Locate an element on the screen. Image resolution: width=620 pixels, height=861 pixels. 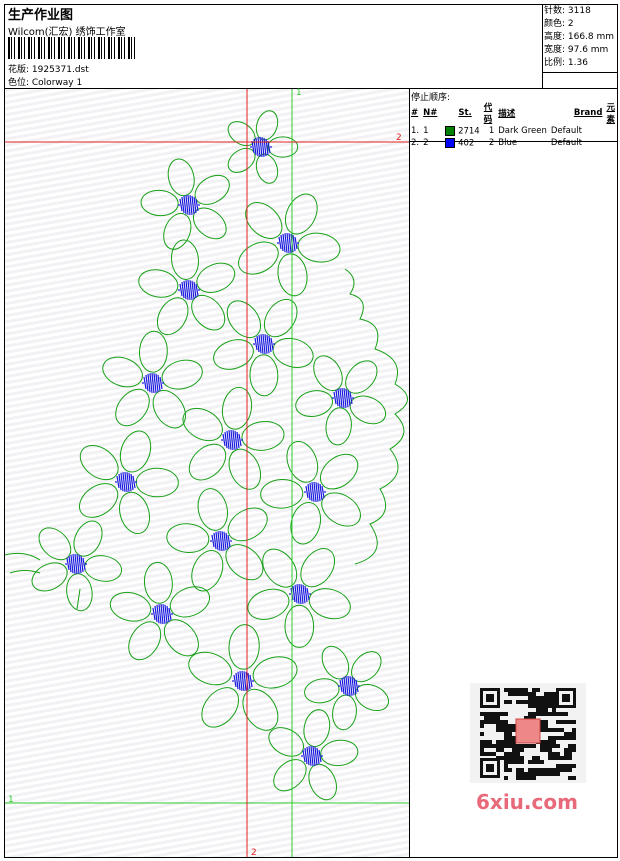
stats-bottom-line is located at coordinates (580, 72).